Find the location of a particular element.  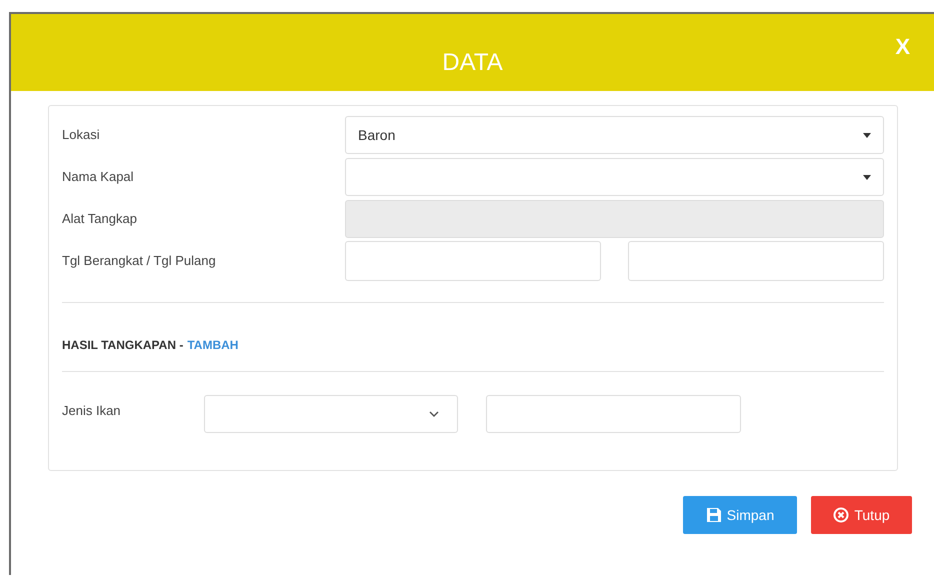

select-field is located at coordinates (614, 177).